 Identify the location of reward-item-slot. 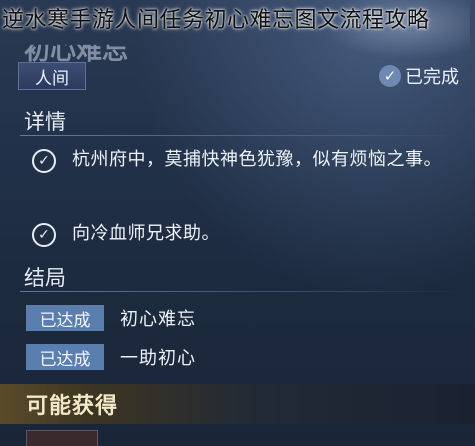
(62, 438).